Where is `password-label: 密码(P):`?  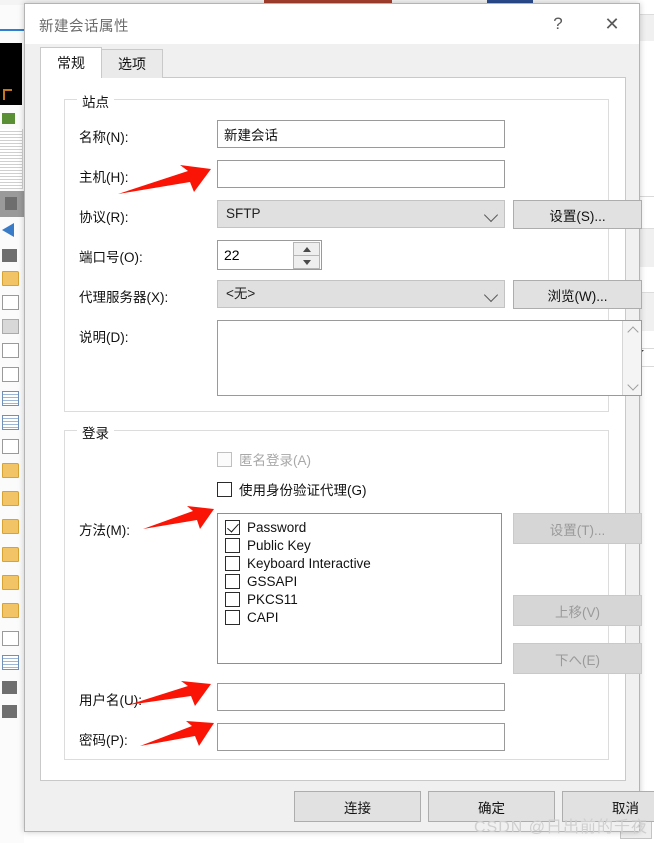
password-label: 密码(P): is located at coordinates (103, 740).